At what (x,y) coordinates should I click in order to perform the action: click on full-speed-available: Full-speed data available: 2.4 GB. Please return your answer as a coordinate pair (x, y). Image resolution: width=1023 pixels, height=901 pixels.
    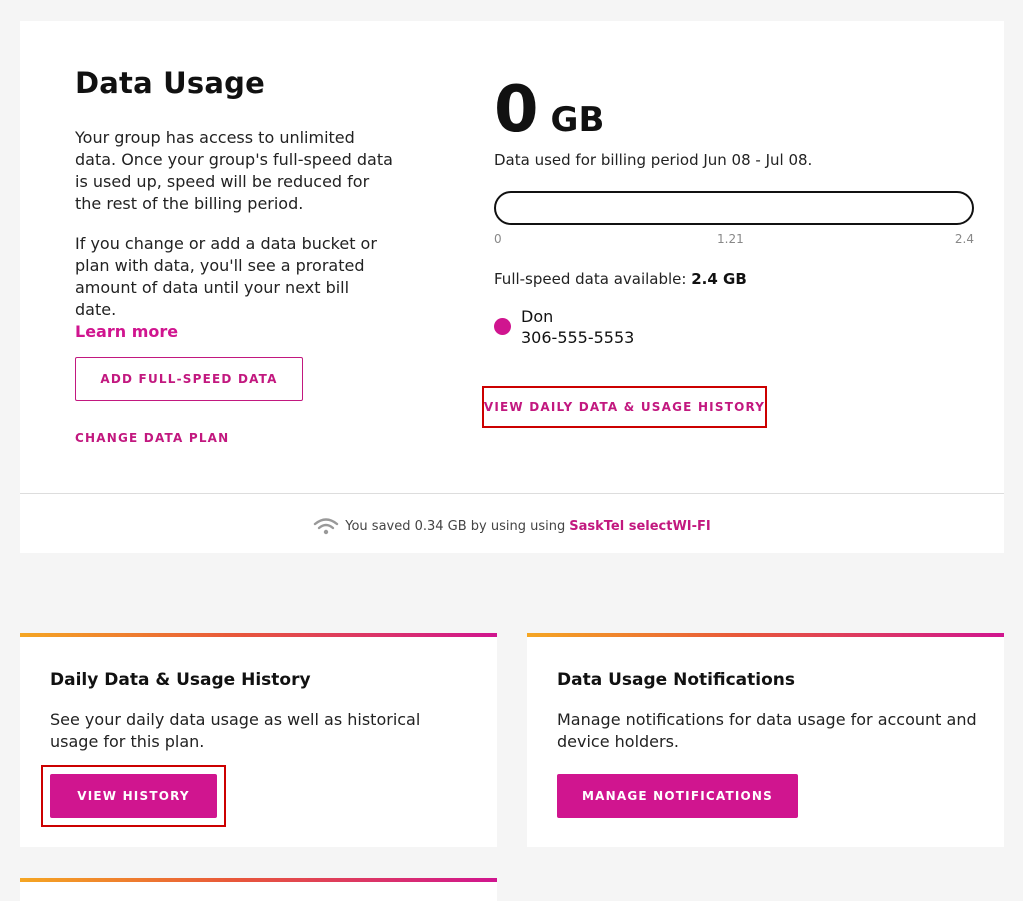
    Looking at the image, I should click on (734, 279).